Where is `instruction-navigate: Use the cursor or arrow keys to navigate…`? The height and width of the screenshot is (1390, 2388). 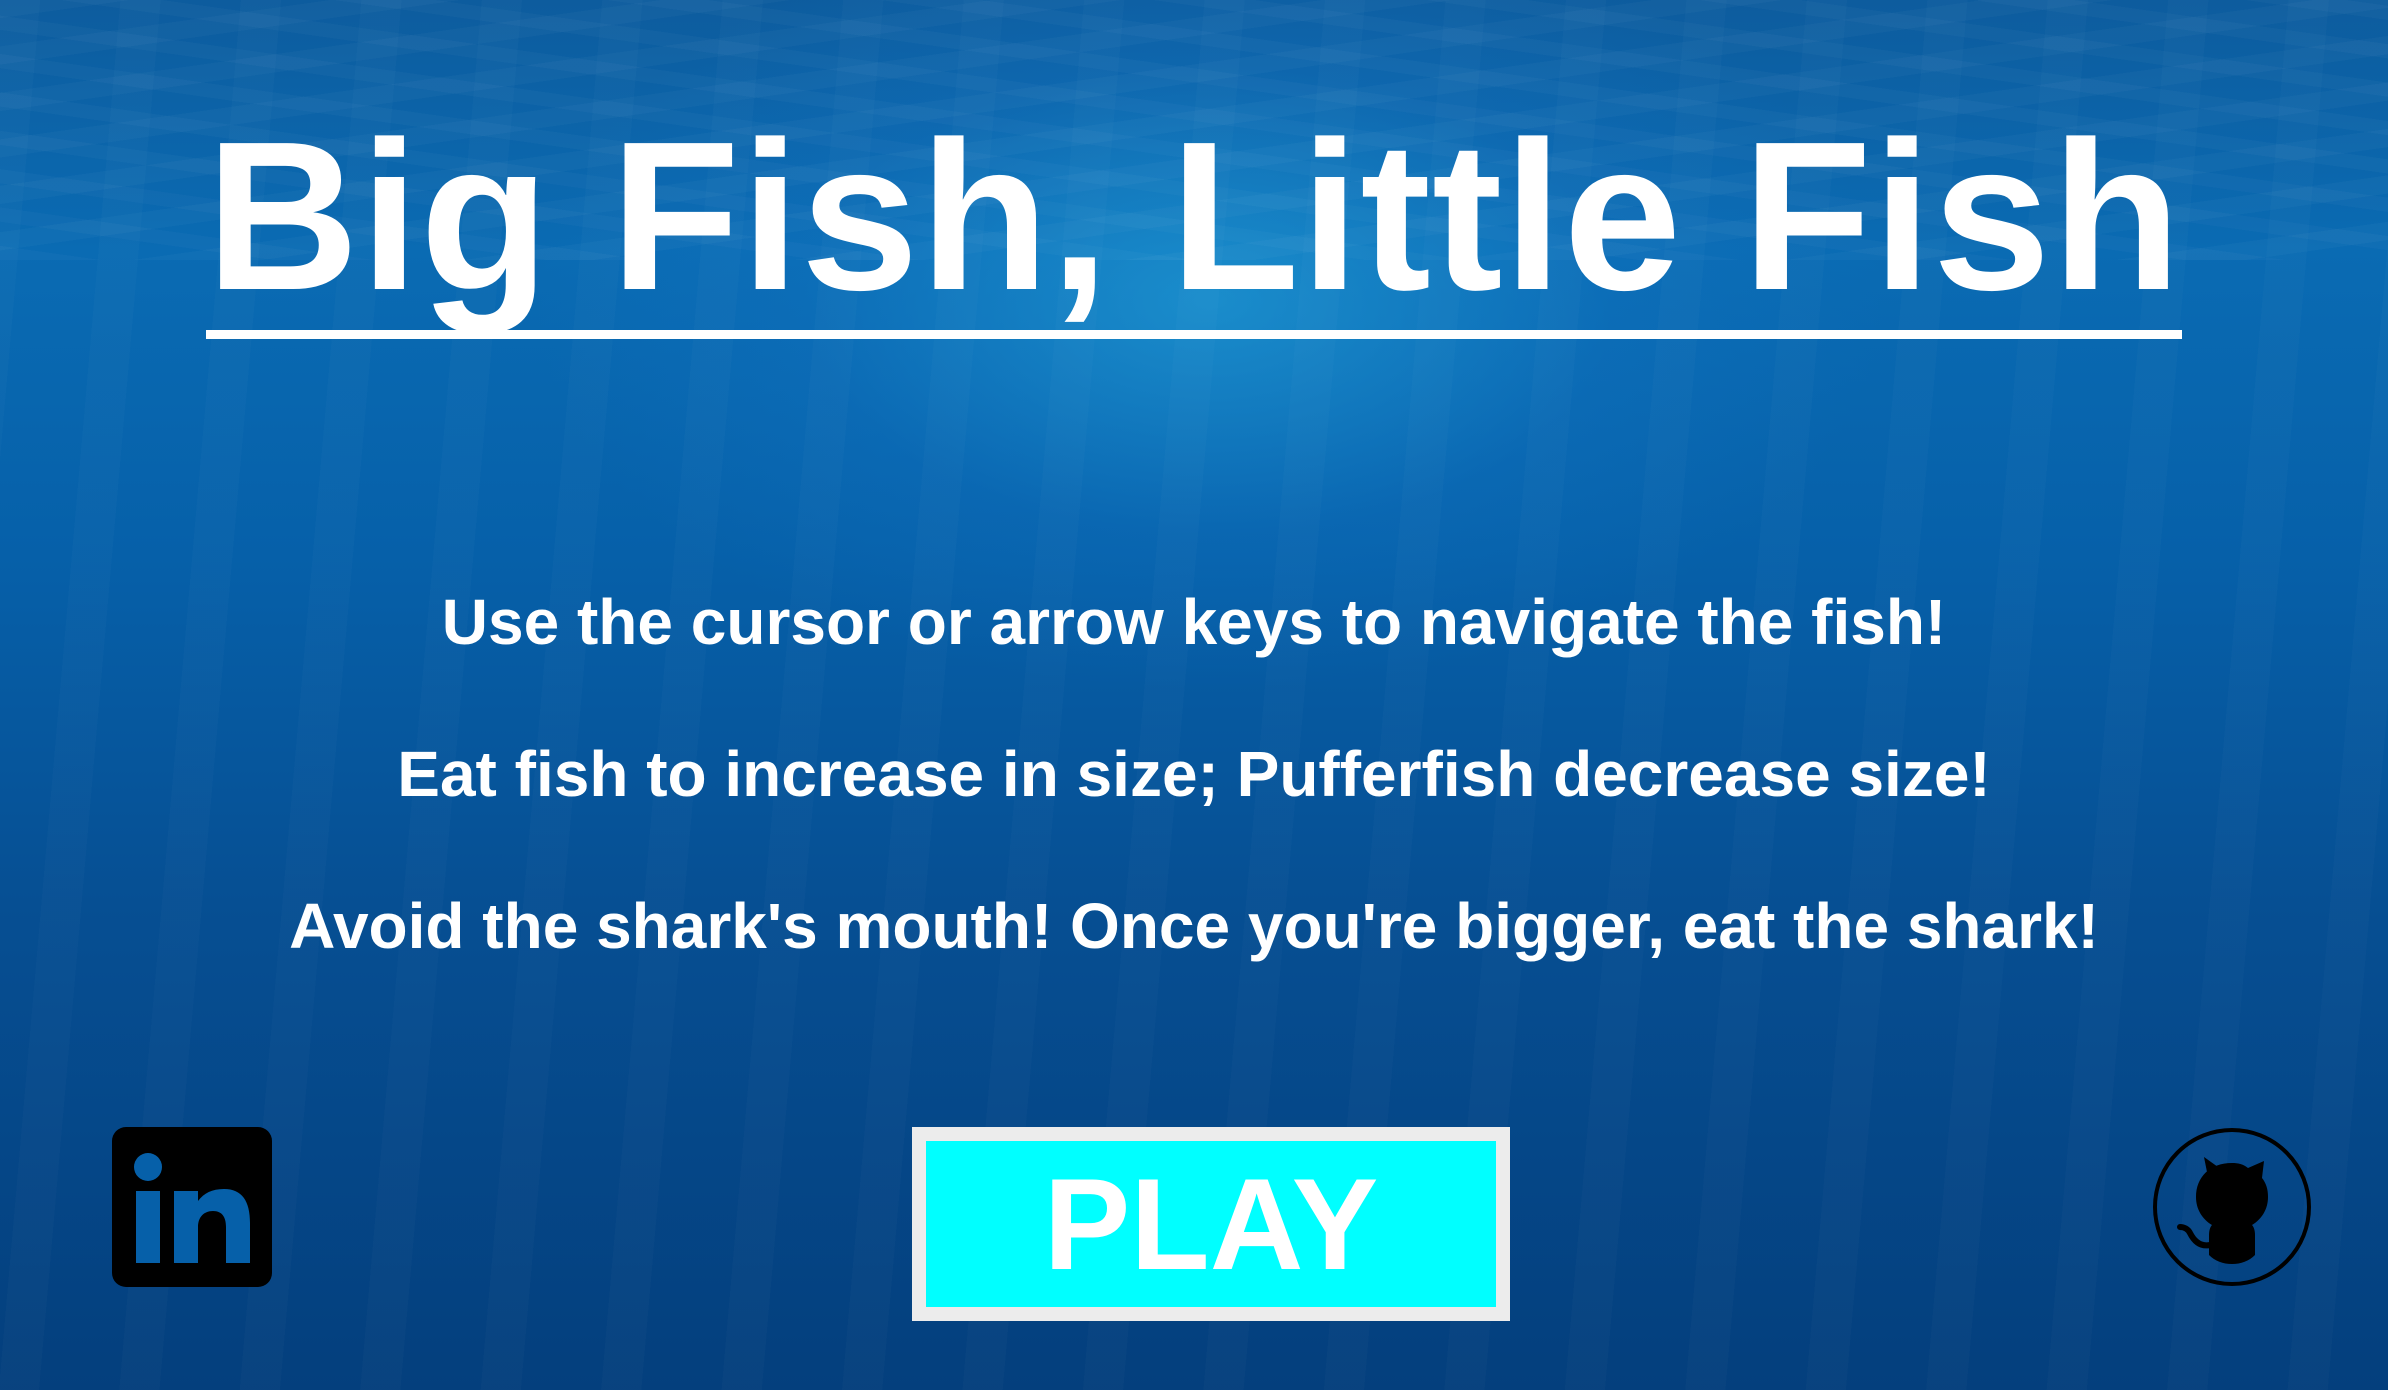
instruction-navigate: Use the cursor or arrow keys to navigate… is located at coordinates (1194, 622).